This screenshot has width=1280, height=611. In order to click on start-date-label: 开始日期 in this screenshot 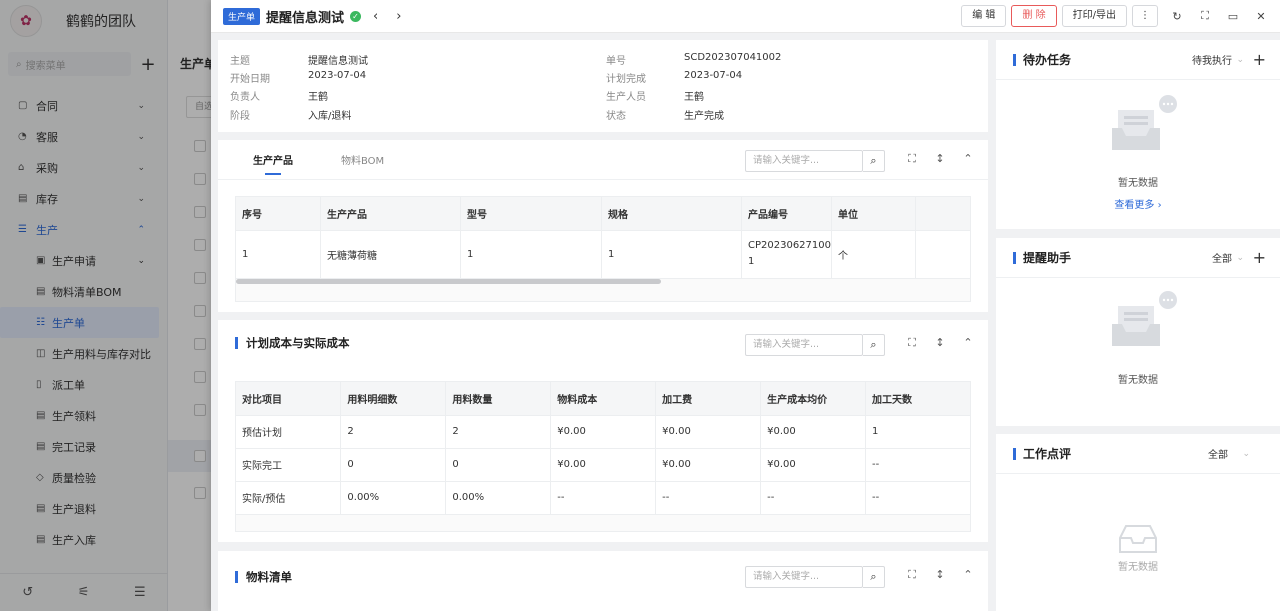, I will do `click(250, 79)`.